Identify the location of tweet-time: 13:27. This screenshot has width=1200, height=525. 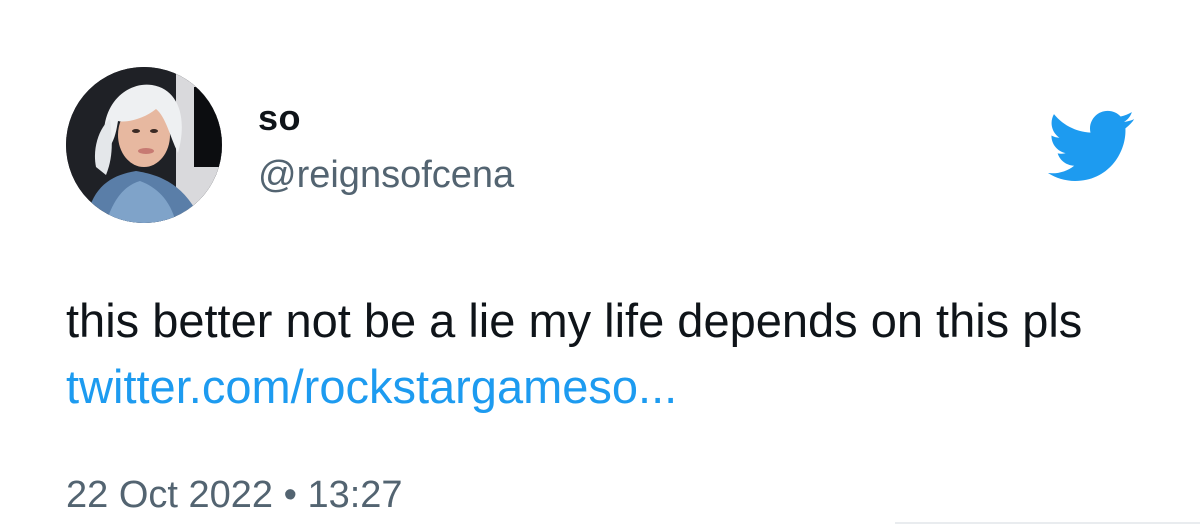
(355, 495).